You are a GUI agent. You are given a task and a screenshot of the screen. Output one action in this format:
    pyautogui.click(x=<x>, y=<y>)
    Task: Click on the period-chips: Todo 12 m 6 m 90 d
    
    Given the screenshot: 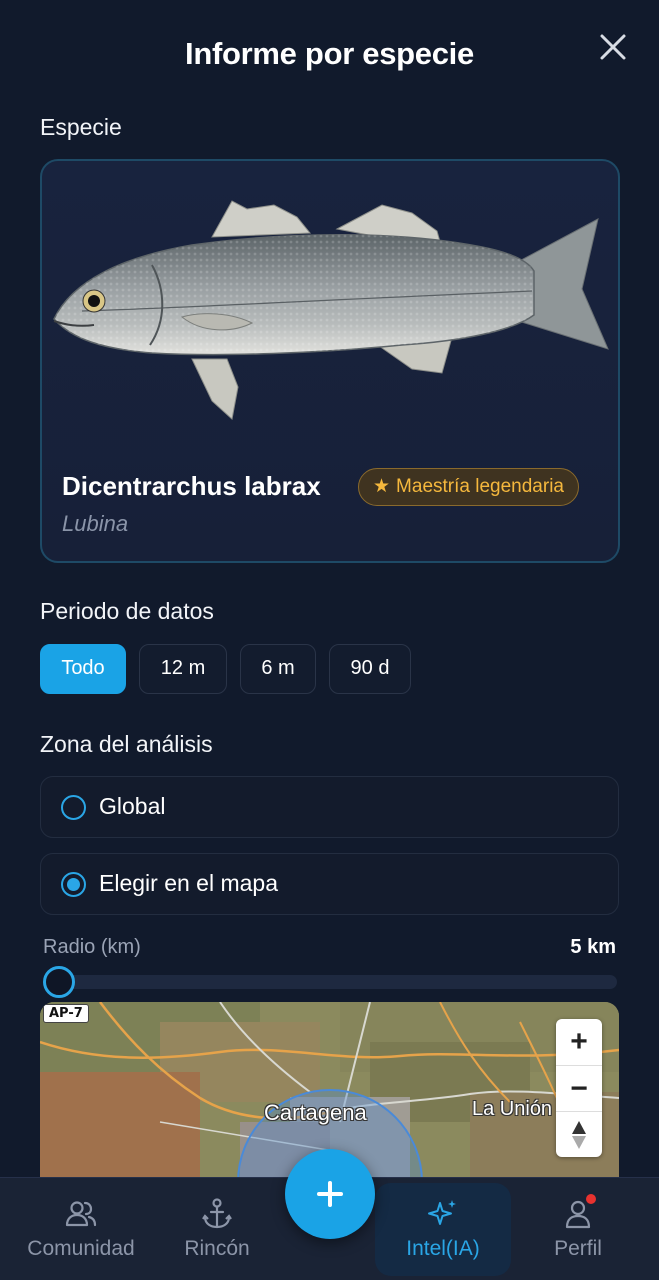 What is the action you would take?
    pyautogui.click(x=225, y=669)
    